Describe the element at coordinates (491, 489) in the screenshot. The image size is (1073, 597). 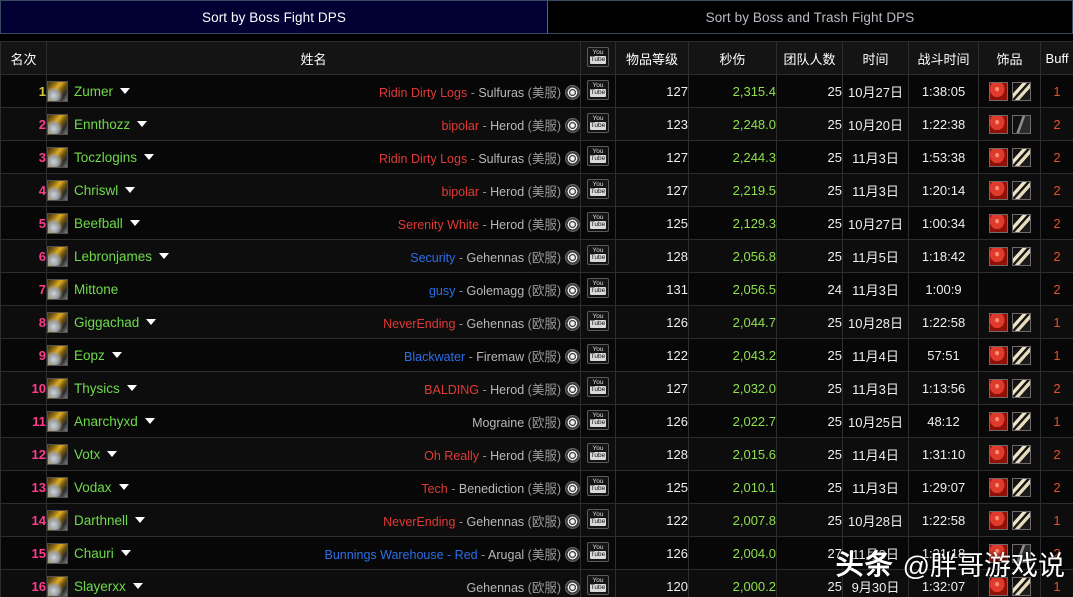
I see `realm-name: Benediction` at that location.